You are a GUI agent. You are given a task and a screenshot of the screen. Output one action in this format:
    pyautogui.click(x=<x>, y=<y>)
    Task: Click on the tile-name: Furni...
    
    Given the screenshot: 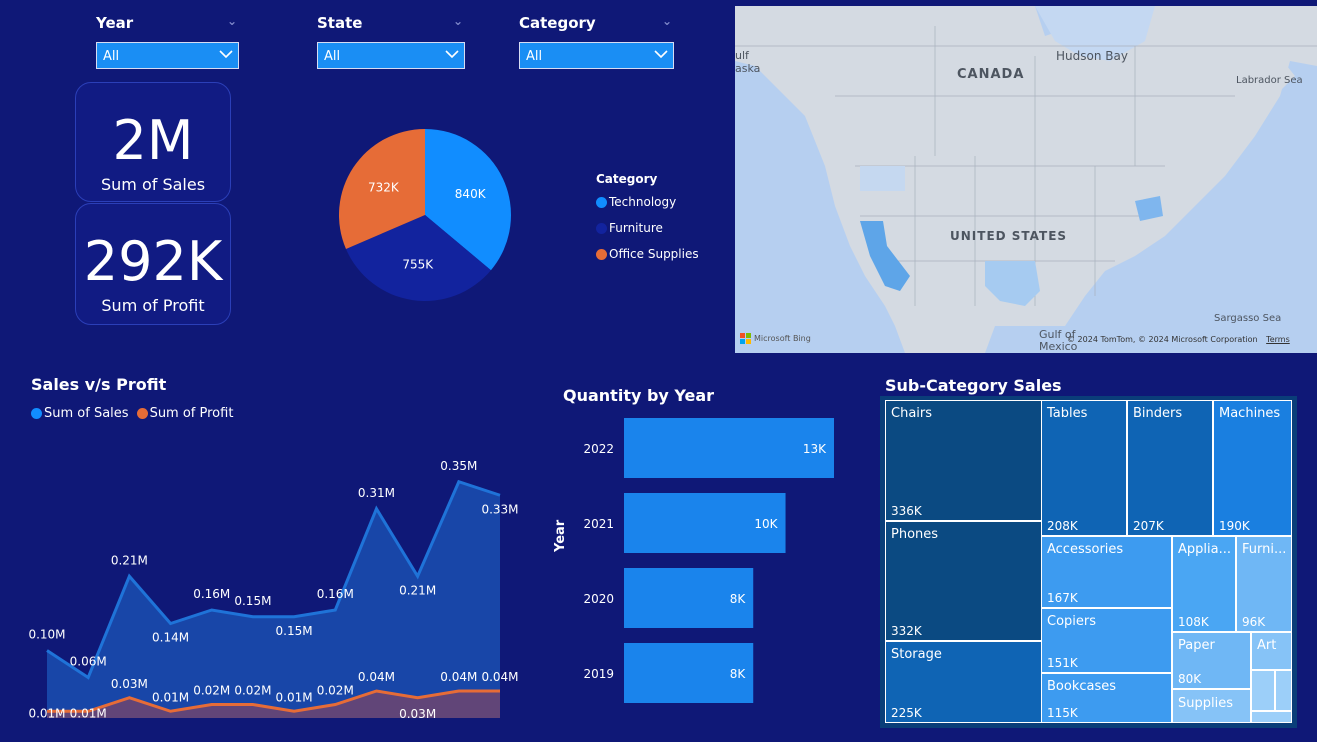 What is the action you would take?
    pyautogui.click(x=1264, y=549)
    